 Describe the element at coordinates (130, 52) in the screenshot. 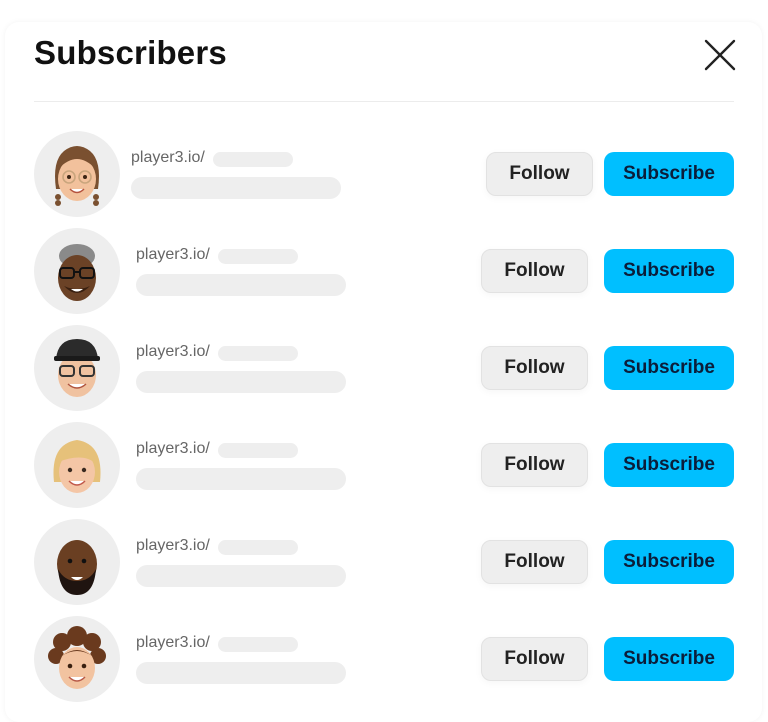

I see `modal-title: Subscribers` at that location.